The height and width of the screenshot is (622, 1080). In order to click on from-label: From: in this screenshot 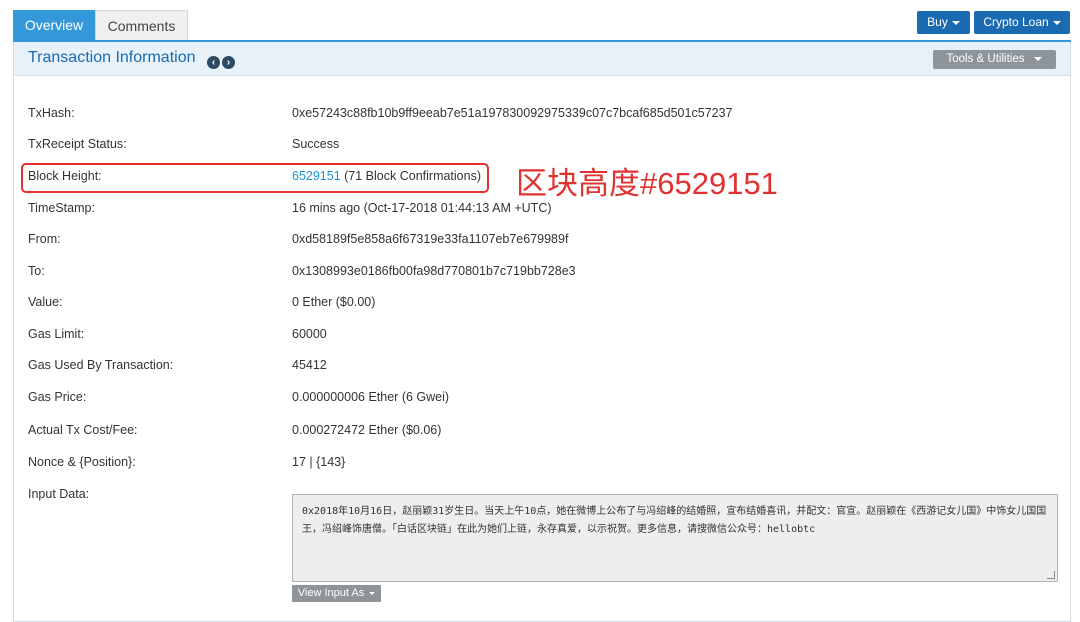, I will do `click(44, 239)`.